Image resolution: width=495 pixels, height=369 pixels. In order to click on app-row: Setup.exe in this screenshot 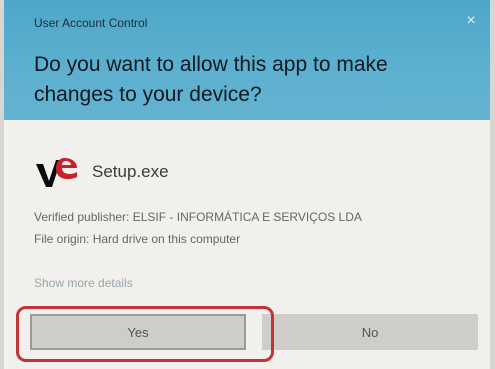, I will do `click(101, 172)`.